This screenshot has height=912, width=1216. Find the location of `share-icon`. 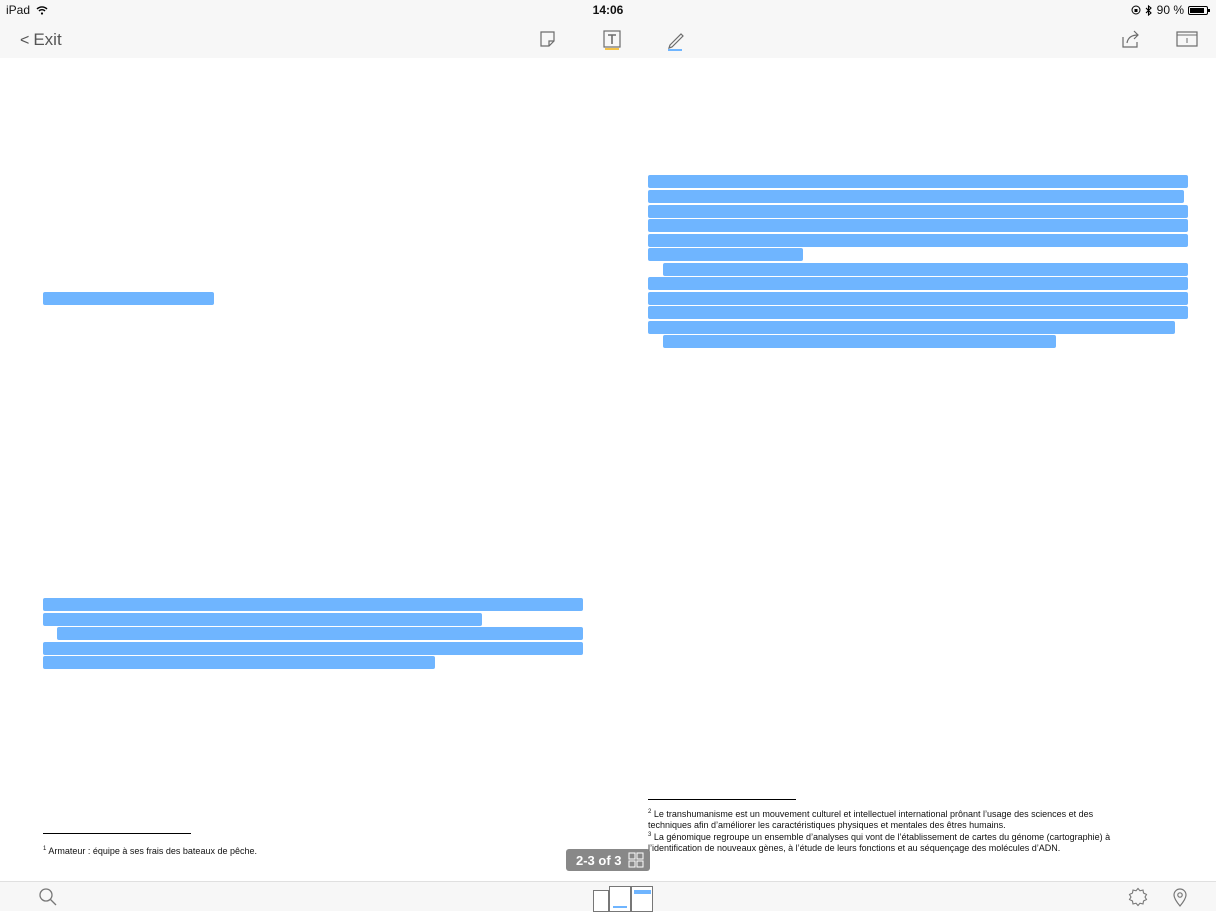

share-icon is located at coordinates (1130, 39).